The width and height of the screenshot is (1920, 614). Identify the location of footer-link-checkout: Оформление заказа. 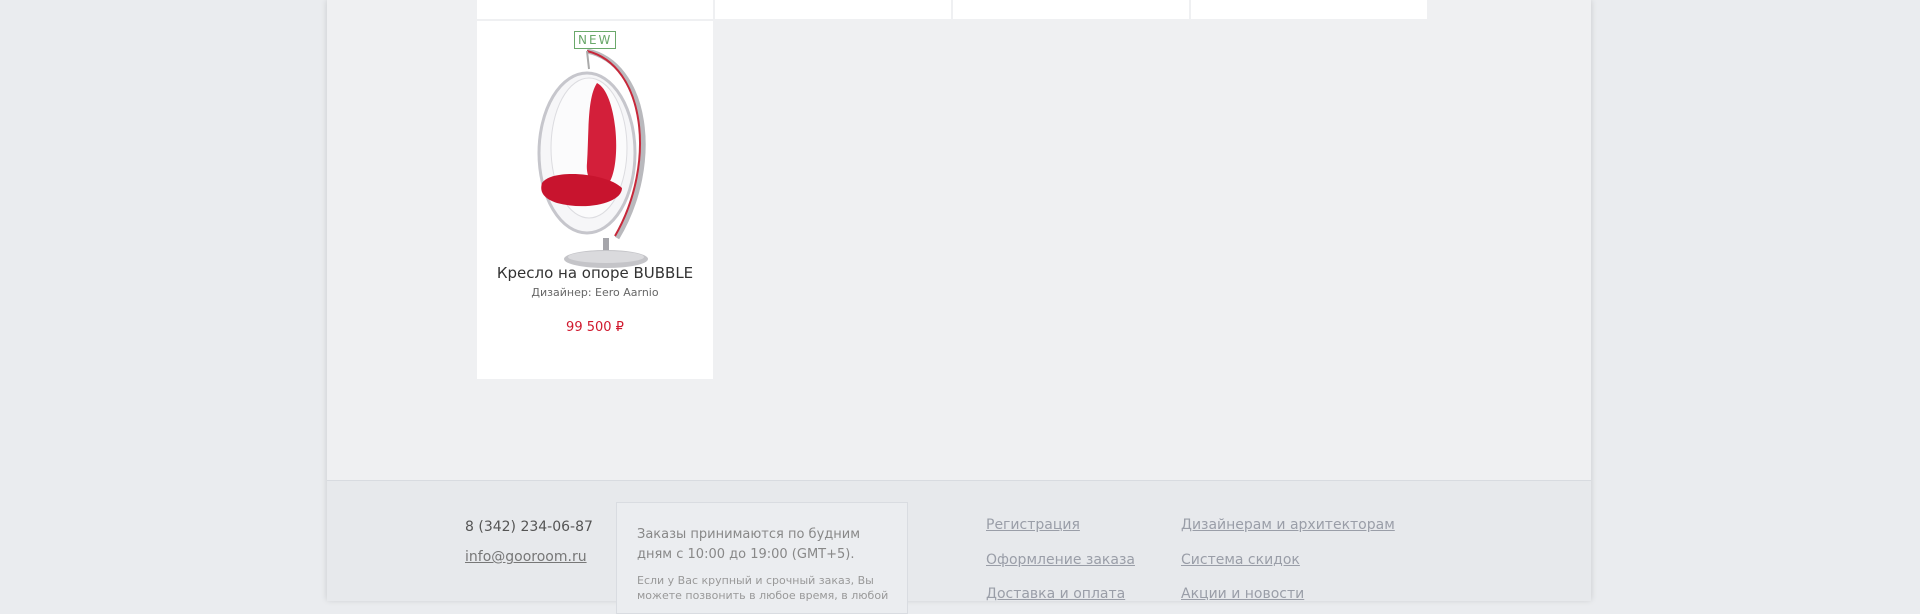
(1060, 560).